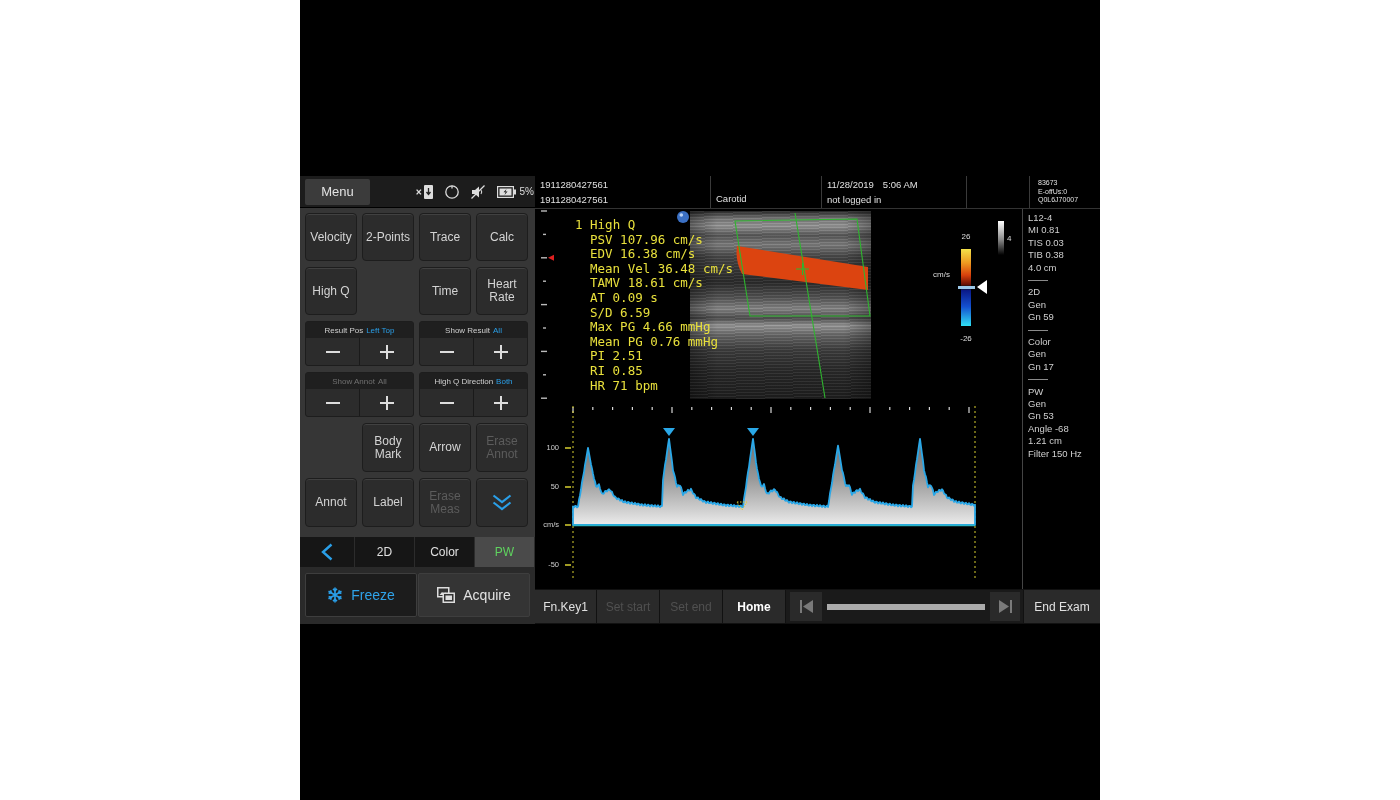  I want to click on grayscale-bar, so click(1001, 238).